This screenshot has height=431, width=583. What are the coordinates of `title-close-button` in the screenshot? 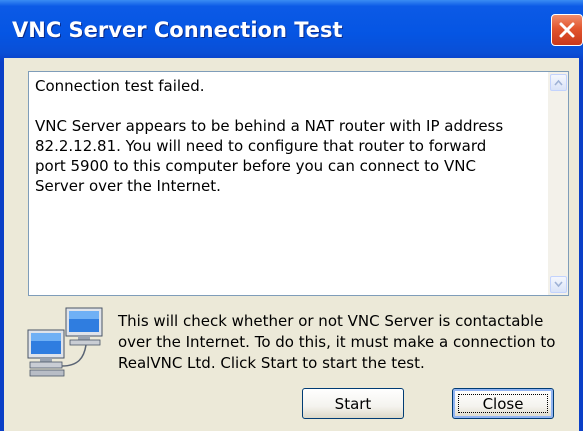 It's located at (567, 30).